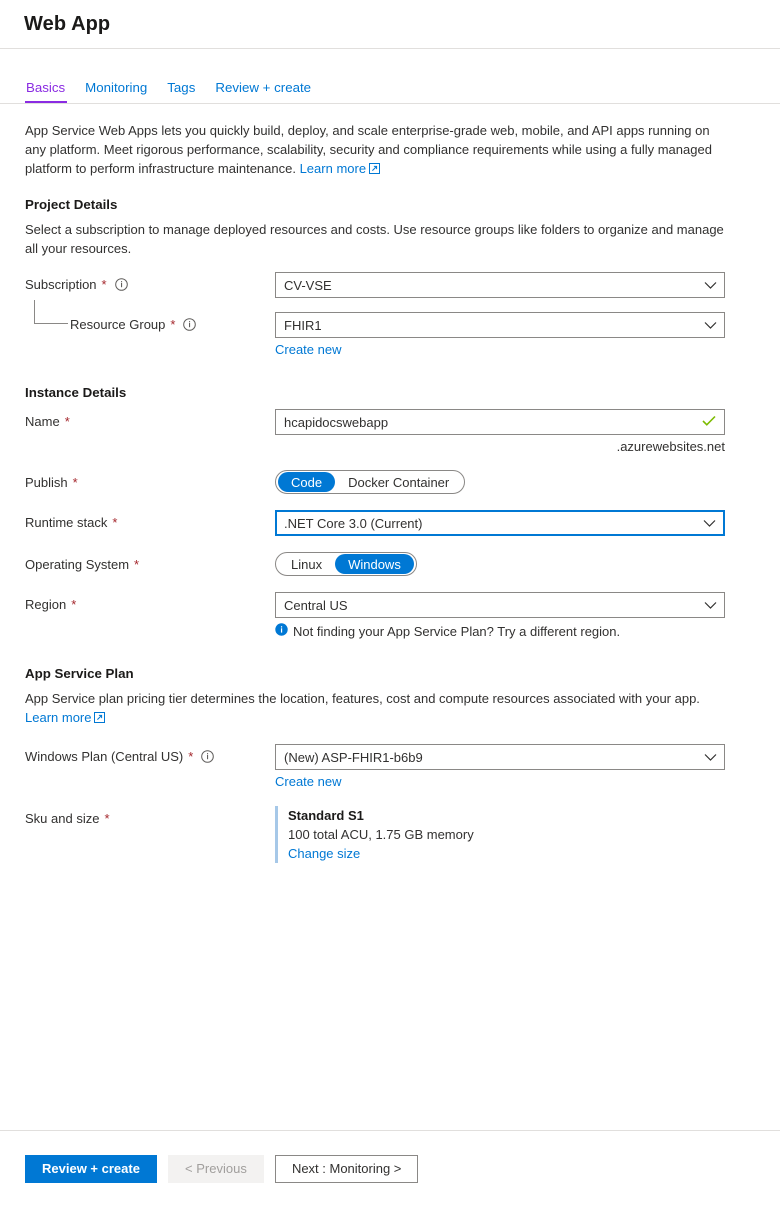 This screenshot has height=1206, width=780. Describe the element at coordinates (91, 1168) in the screenshot. I see `review-create-button: Review + create` at that location.